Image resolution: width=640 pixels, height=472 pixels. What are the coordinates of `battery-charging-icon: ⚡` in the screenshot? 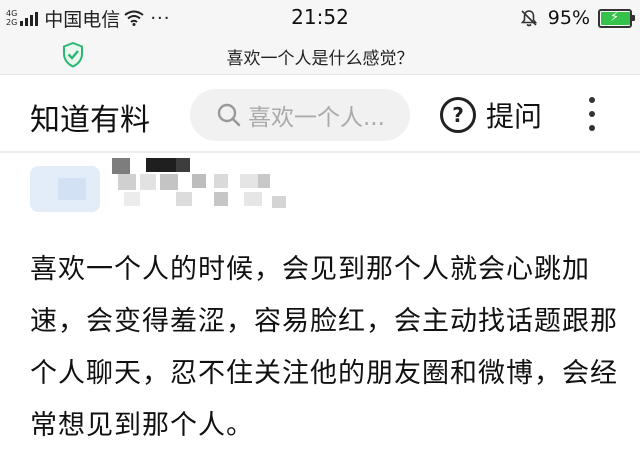 It's located at (616, 18).